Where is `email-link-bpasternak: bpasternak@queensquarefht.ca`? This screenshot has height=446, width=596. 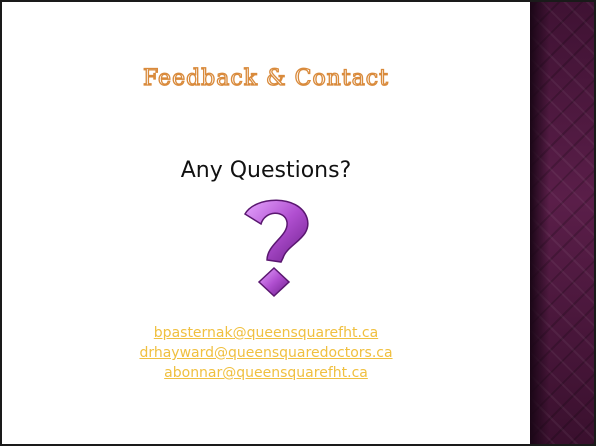
email-link-bpasternak: bpasternak@queensquarefht.ca is located at coordinates (266, 333).